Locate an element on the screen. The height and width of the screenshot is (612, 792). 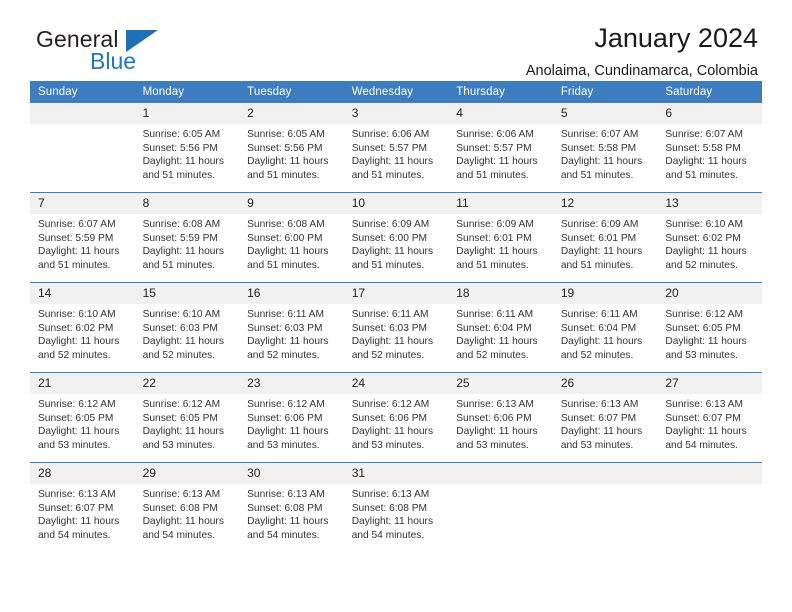
sunrise-time: Sunrise: 6:05 AM is located at coordinates (181, 134).